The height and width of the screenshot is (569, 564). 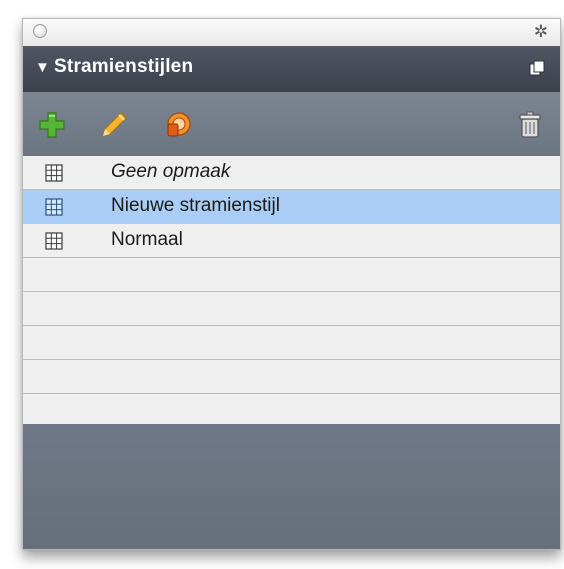 I want to click on style-label: Geen opmaak, so click(x=171, y=171).